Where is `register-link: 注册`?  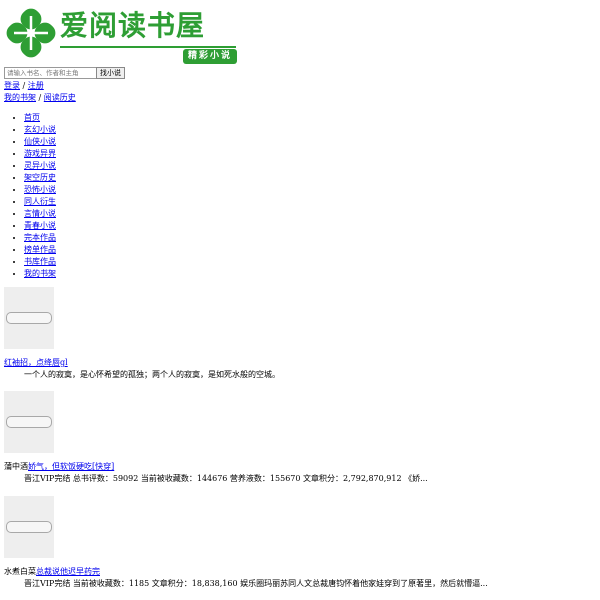
register-link: 注册 is located at coordinates (36, 85).